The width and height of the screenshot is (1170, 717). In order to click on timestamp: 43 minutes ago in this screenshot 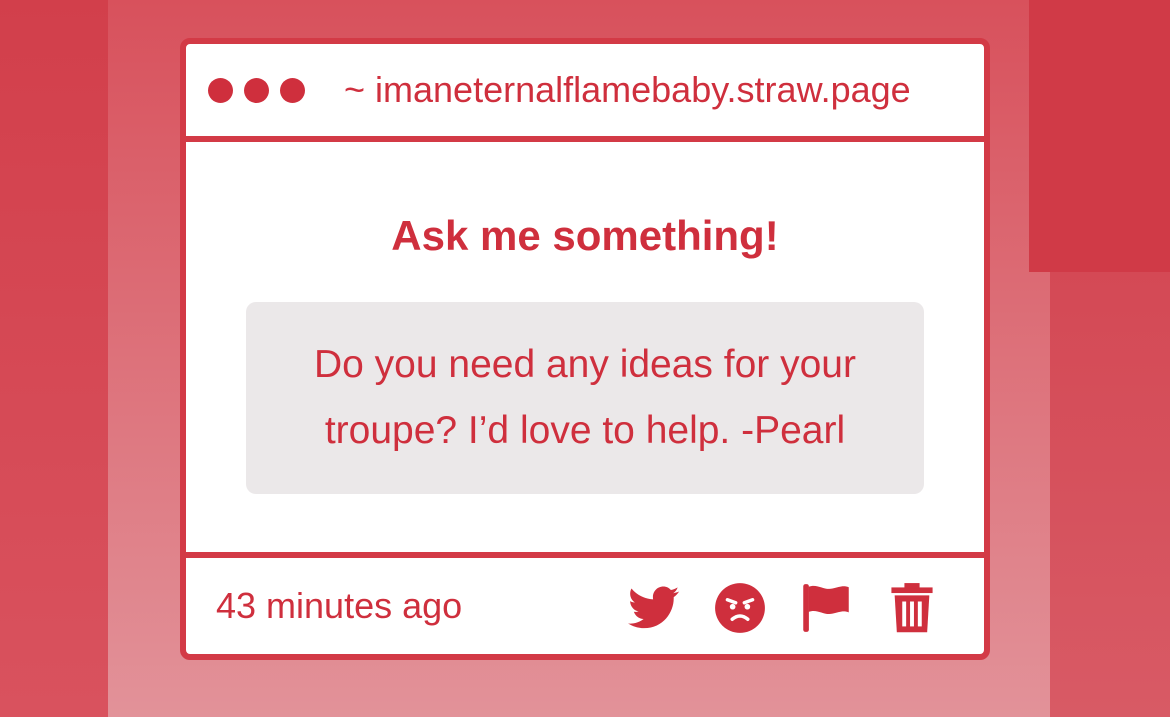, I will do `click(339, 605)`.